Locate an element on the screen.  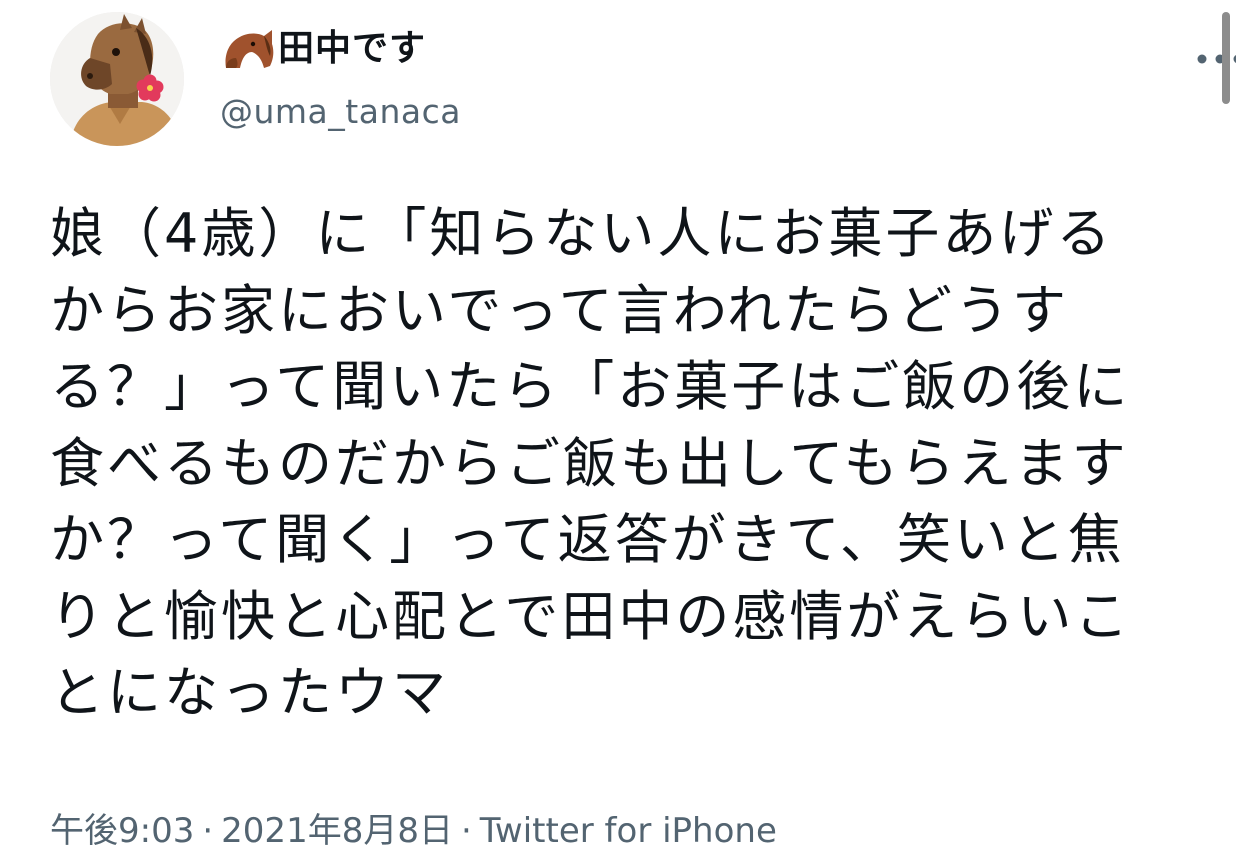
user-handle: @uma_tanaca is located at coordinates (570, 112).